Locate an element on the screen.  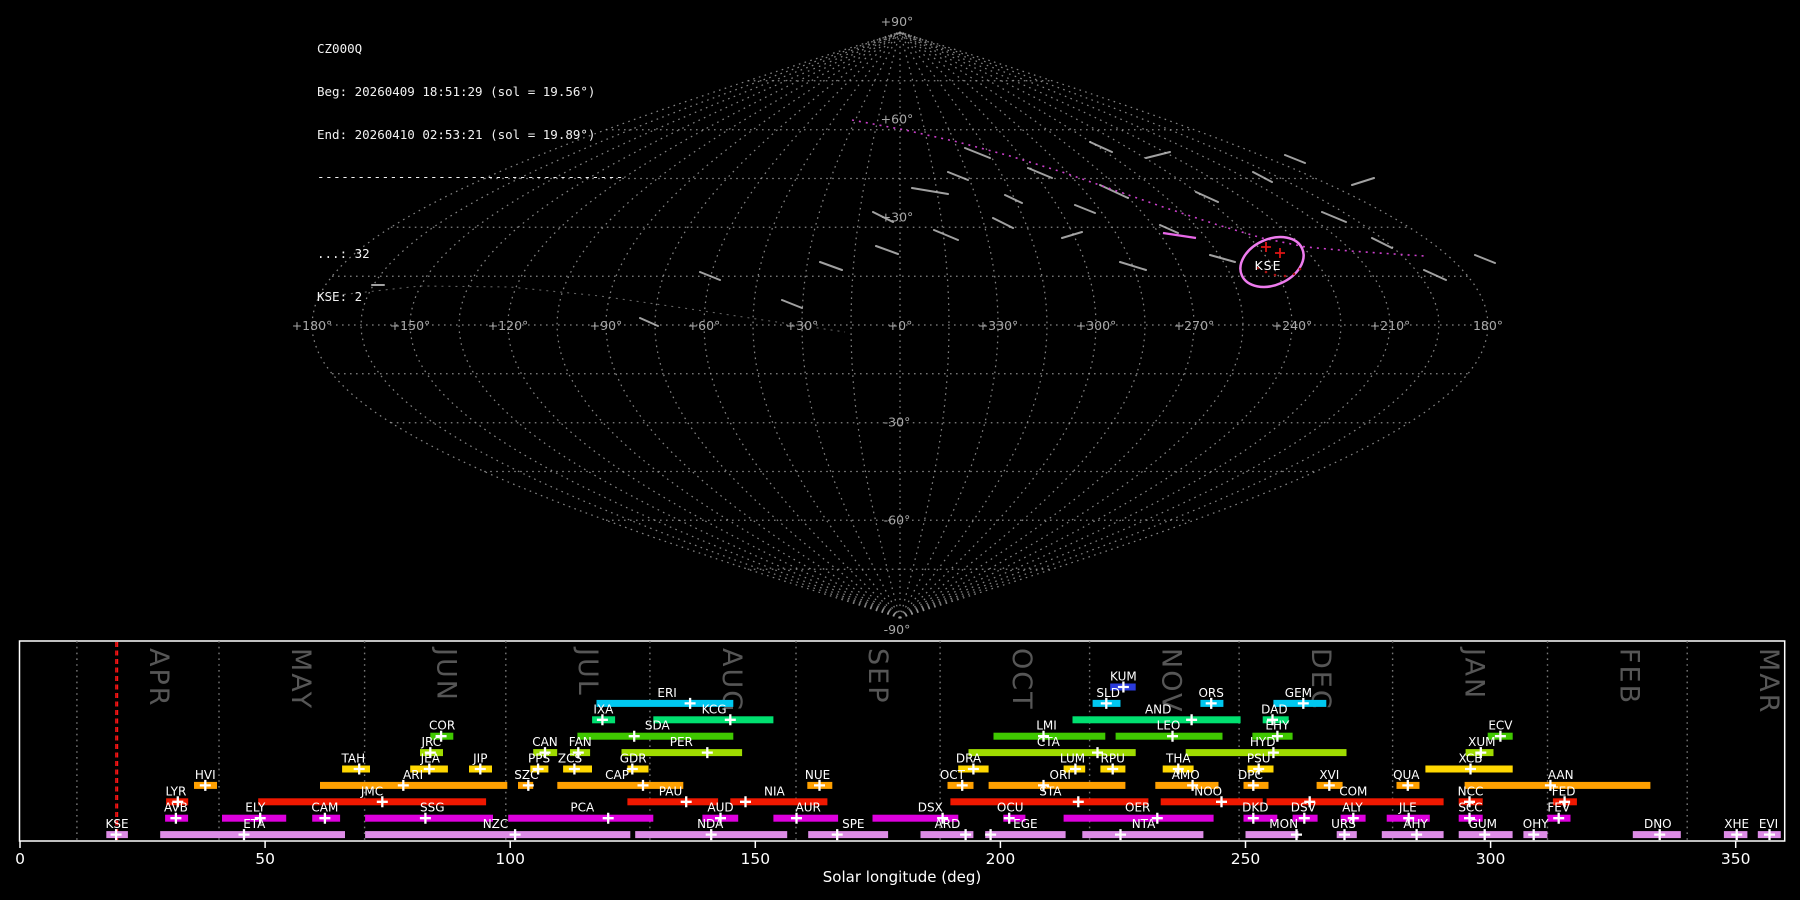
shower-label-SDA: SDA is located at coordinates (658, 726).